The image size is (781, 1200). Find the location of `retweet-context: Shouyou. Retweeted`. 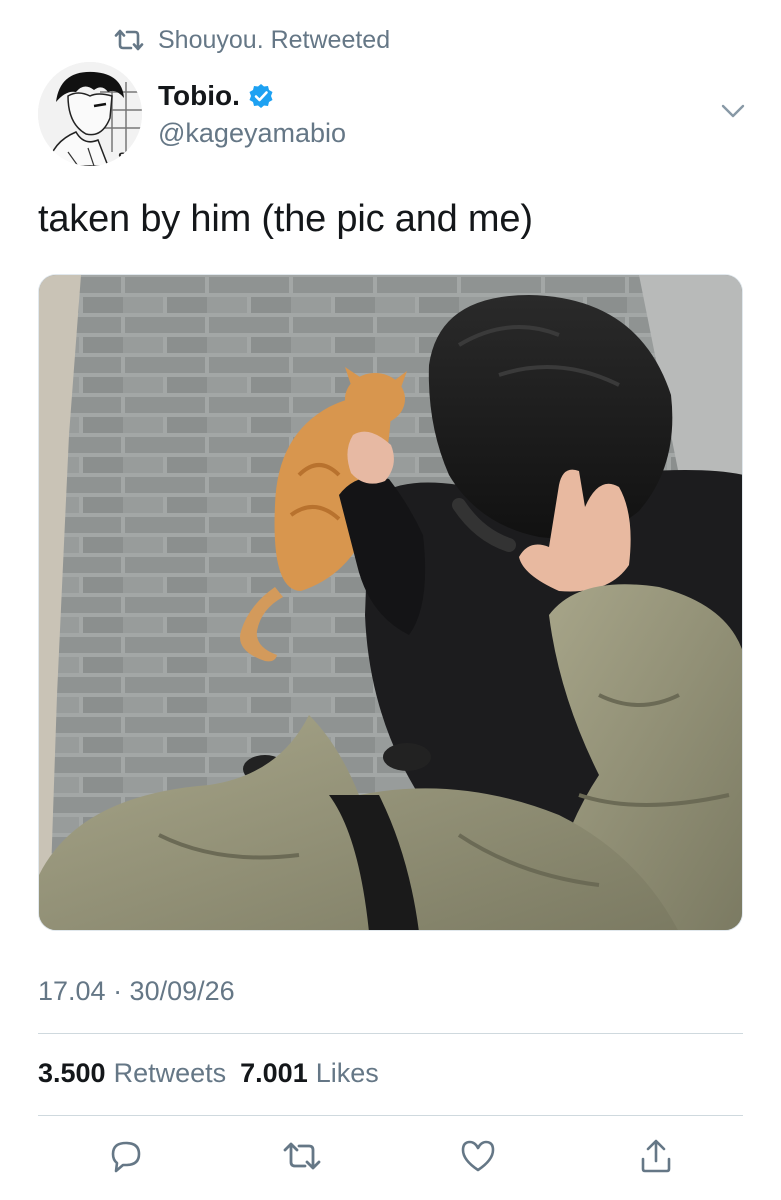

retweet-context: Shouyou. Retweeted is located at coordinates (252, 40).